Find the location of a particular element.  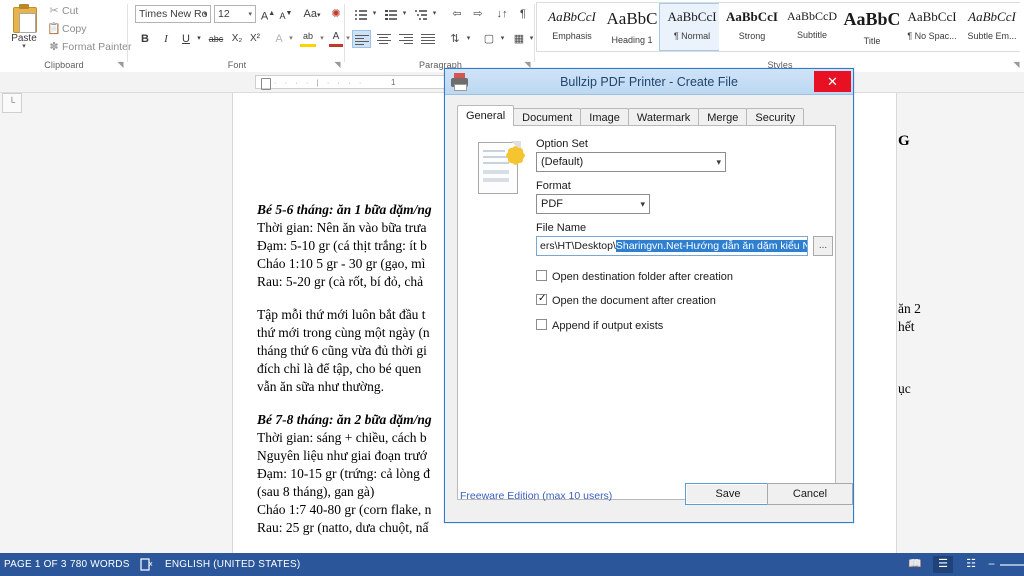

freeware-edition-link: Freeware Edition (max 10 users) is located at coordinates (536, 496).